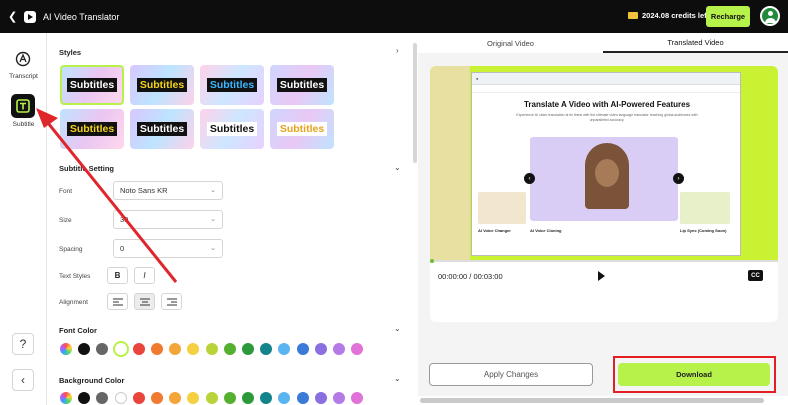 Image resolution: width=788 pixels, height=405 pixels. What do you see at coordinates (728, 16) in the screenshot?
I see `recharge-button: Recharge` at bounding box center [728, 16].